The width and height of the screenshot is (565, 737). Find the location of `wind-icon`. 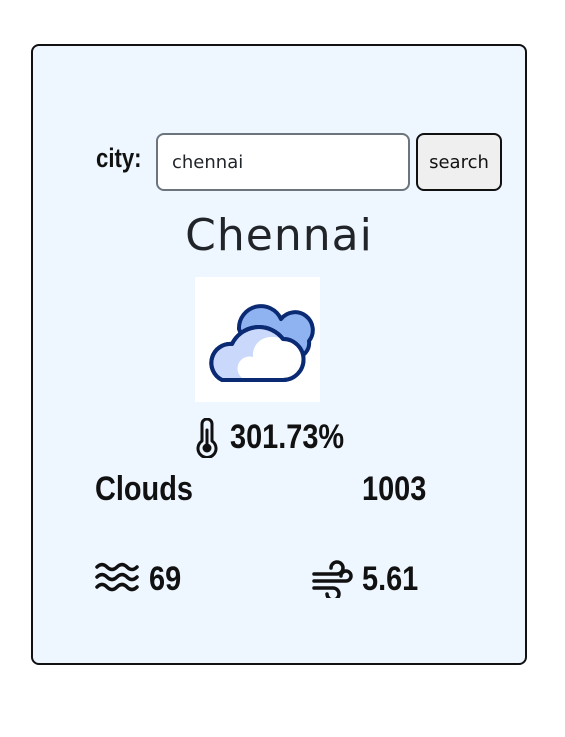

wind-icon is located at coordinates (332, 579).